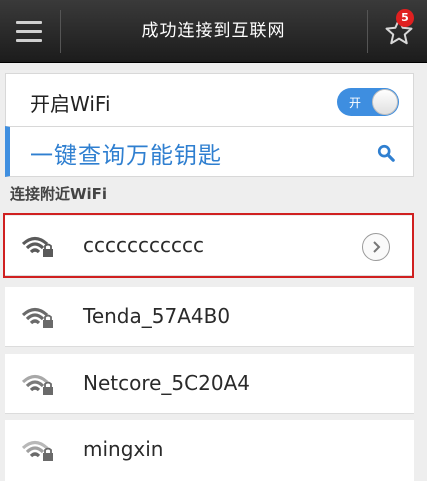  Describe the element at coordinates (209, 450) in the screenshot. I see `wifi-list-item: mingxin` at that location.